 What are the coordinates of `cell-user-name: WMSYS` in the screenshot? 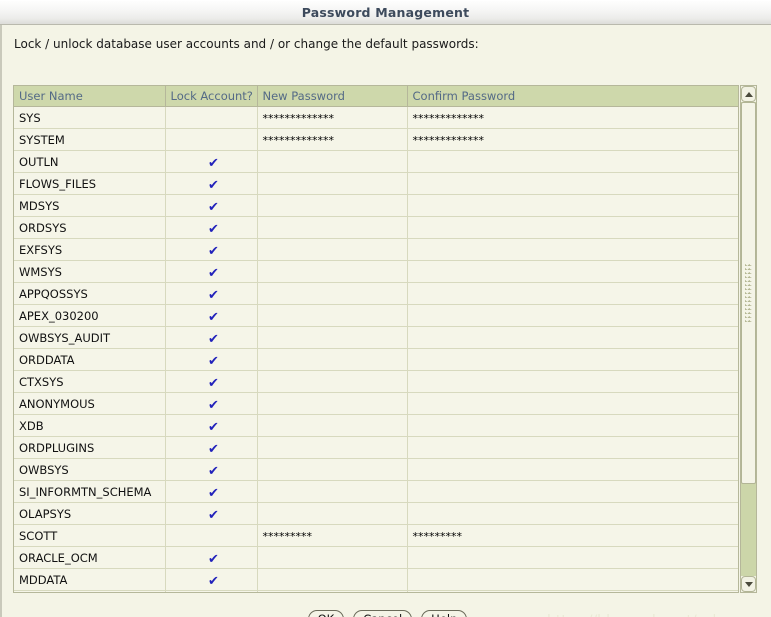 It's located at (90, 271).